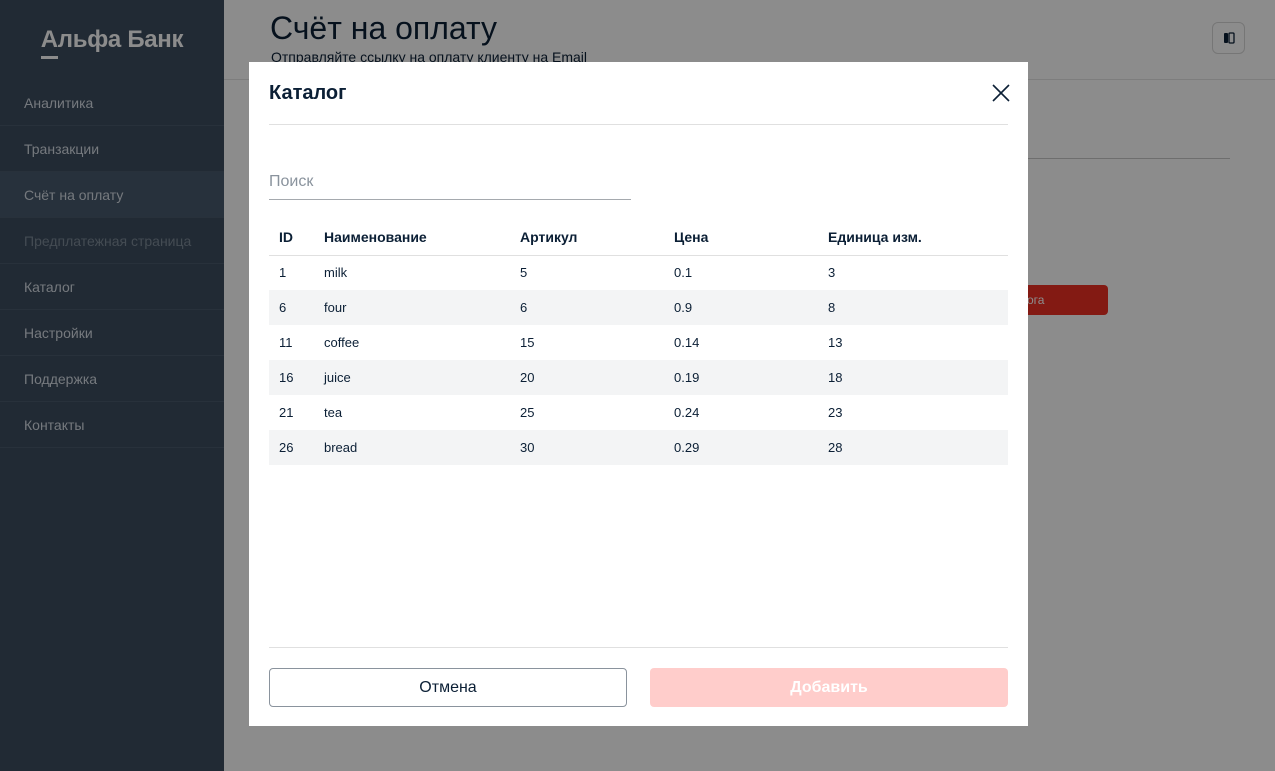 This screenshot has height=771, width=1275. I want to click on cell-name: bread, so click(422, 447).